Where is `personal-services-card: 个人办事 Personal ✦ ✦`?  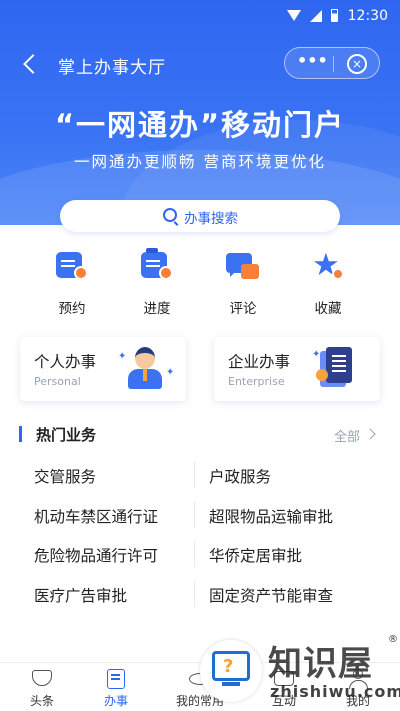 personal-services-card: 个人办事 Personal ✦ ✦ is located at coordinates (103, 369).